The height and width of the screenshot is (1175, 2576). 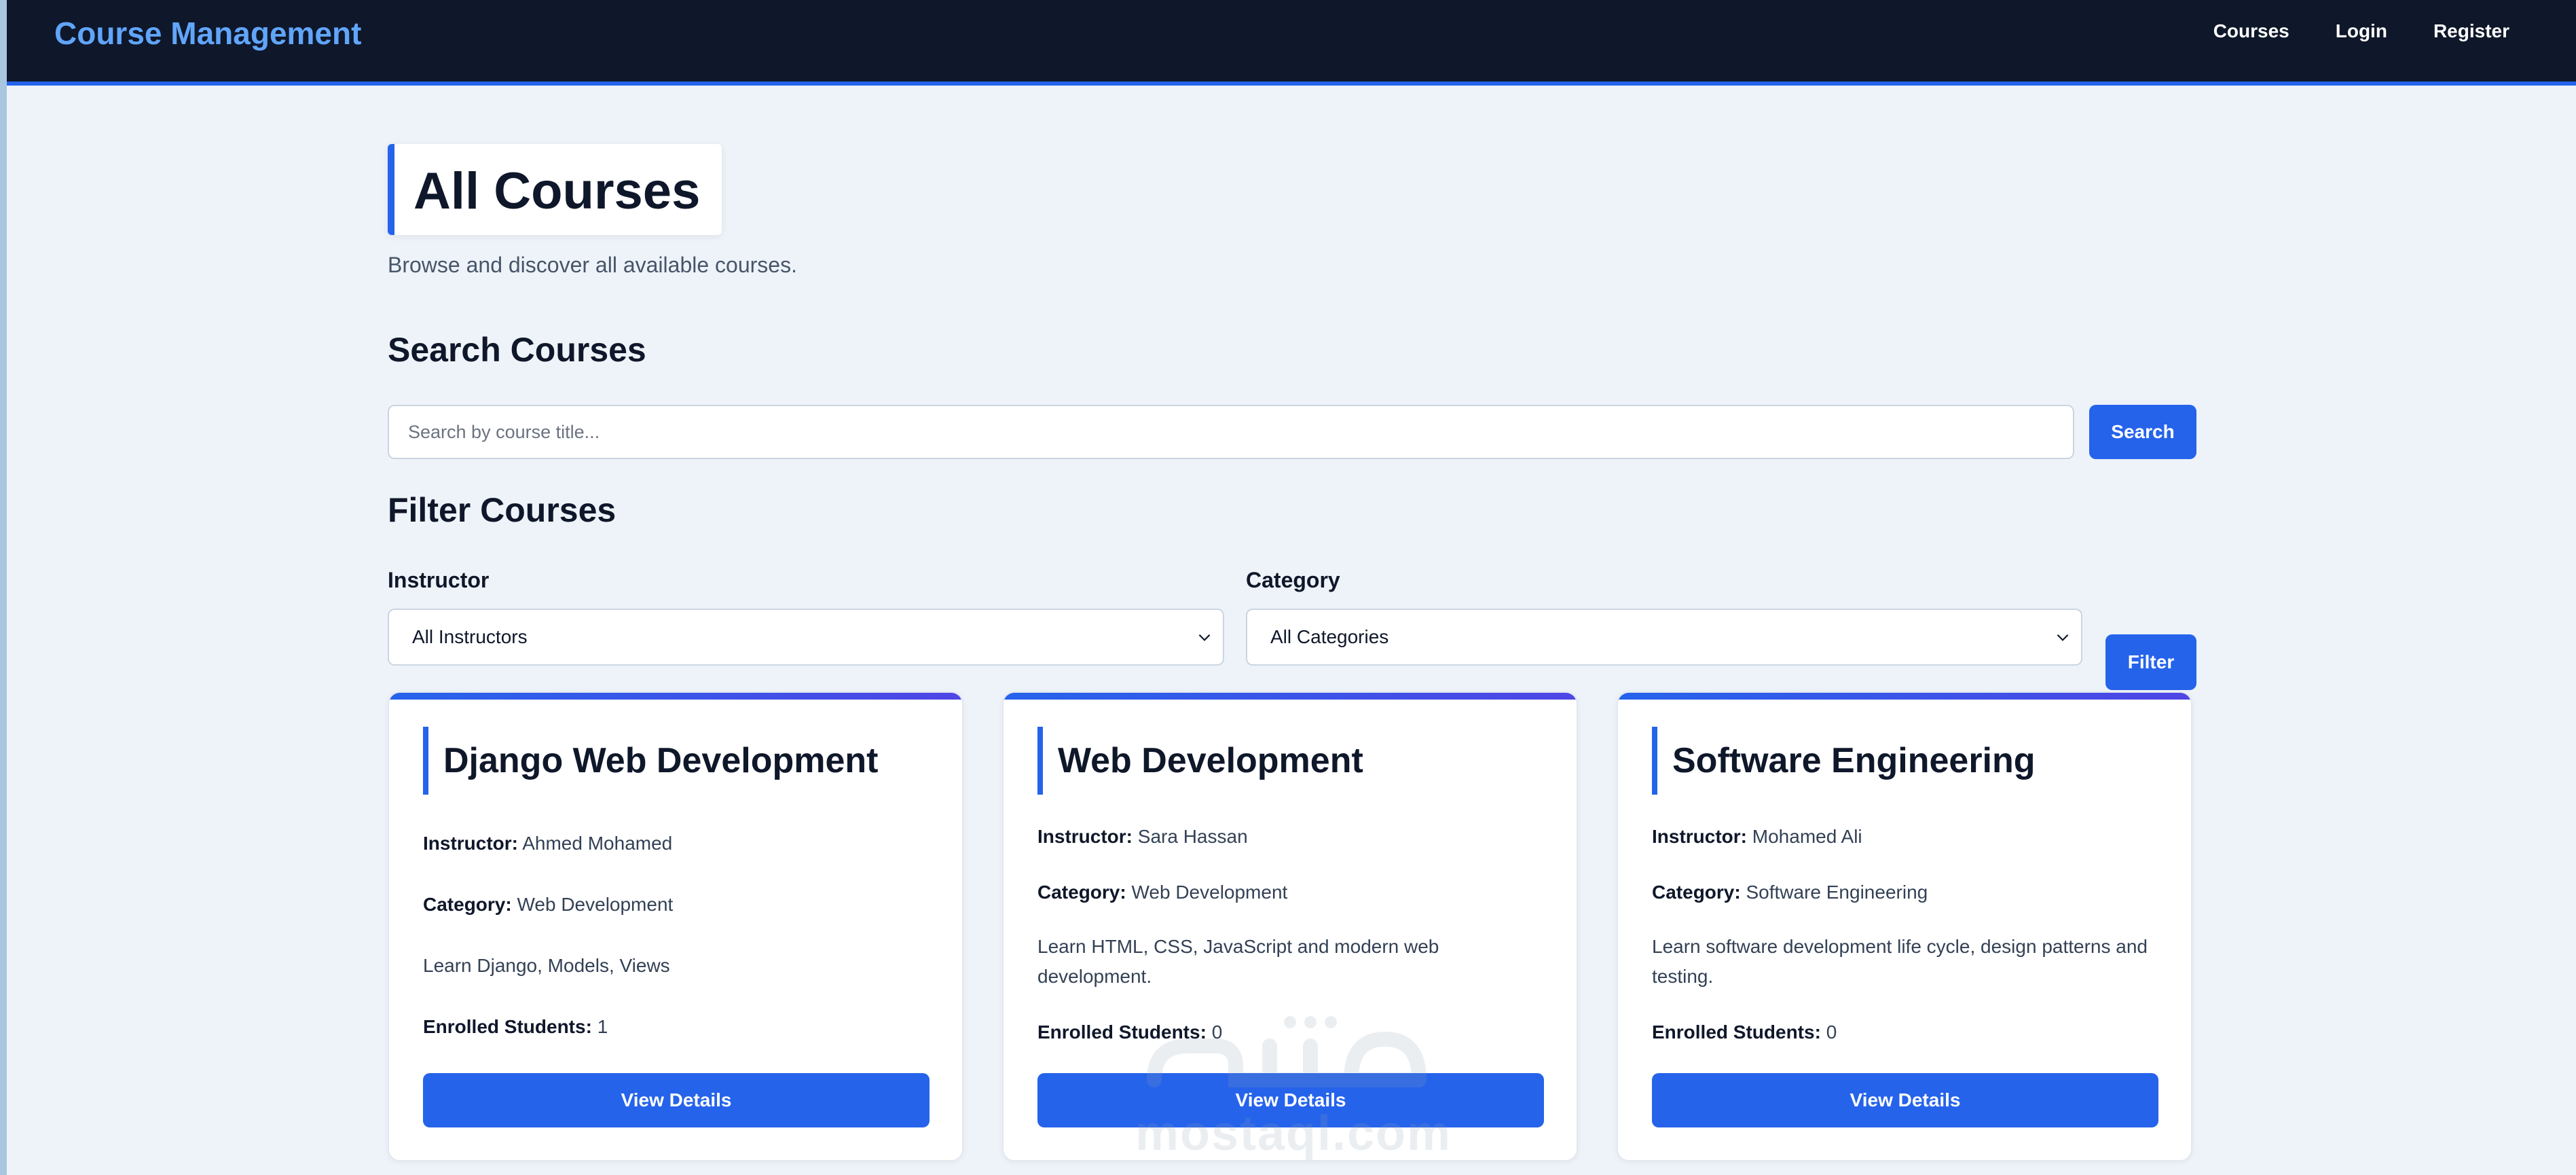 What do you see at coordinates (1292, 837) in the screenshot?
I see `course-instructor: Instructor: Sara Hassan` at bounding box center [1292, 837].